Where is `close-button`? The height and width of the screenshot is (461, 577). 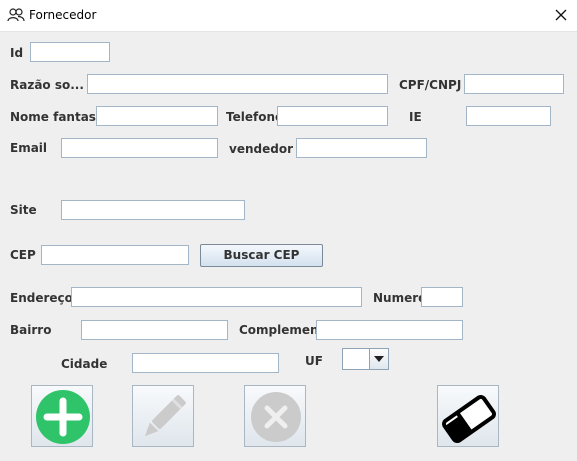
close-button is located at coordinates (561, 15).